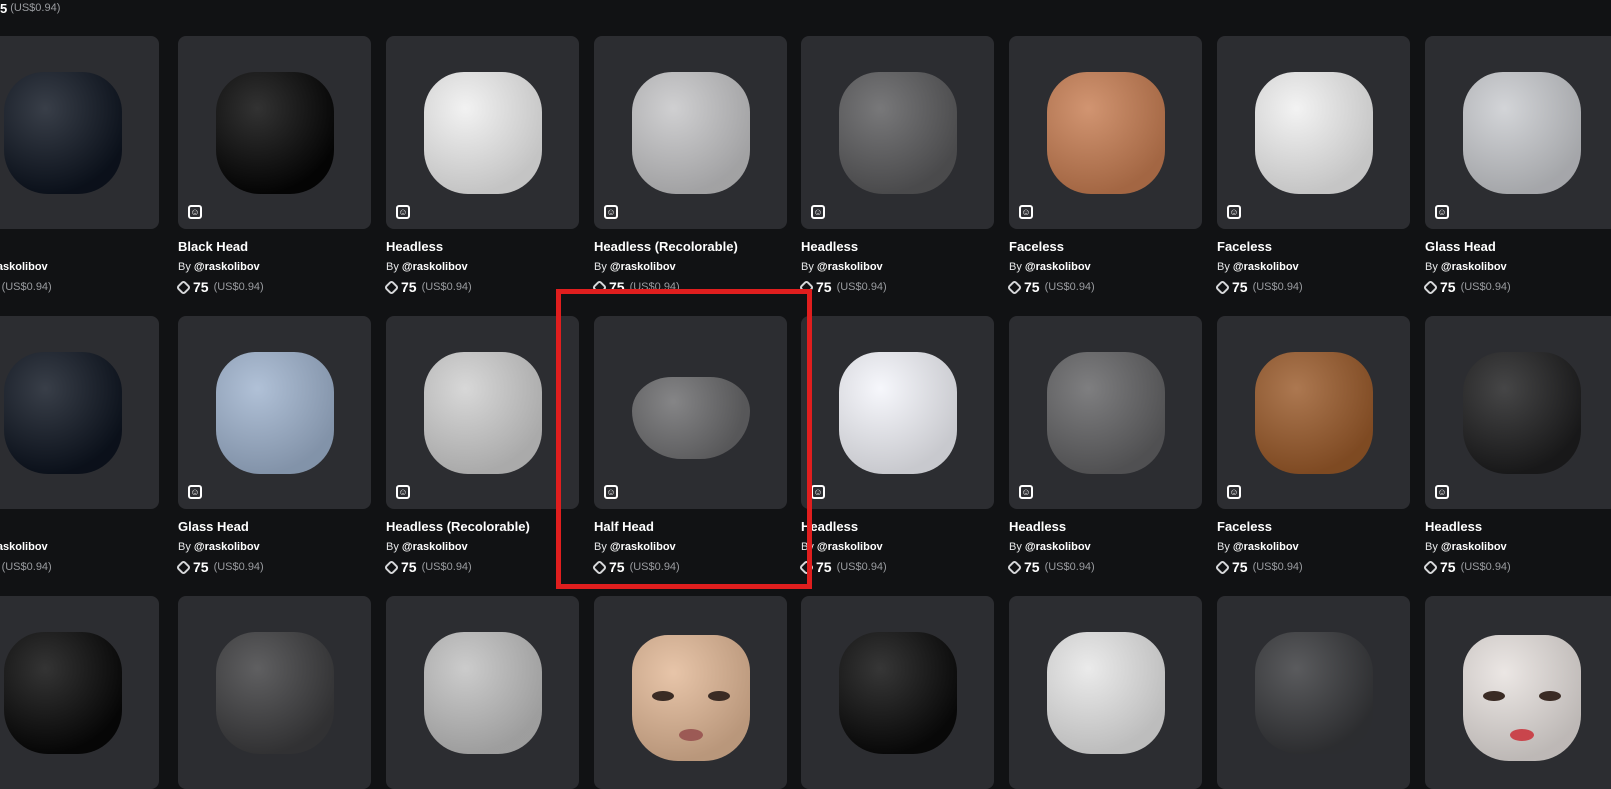 The image size is (1611, 789). I want to click on catalog-item: ☺ Half Head By @raskolibov 75 (US$0.94), so click(689, 445).